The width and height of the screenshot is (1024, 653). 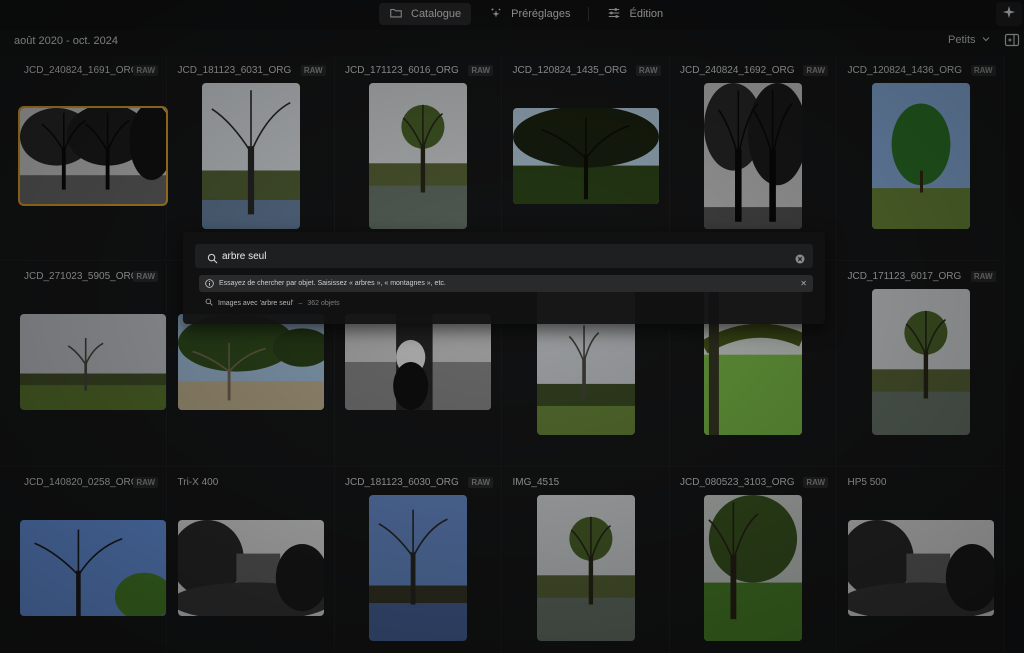 I want to click on folder-icon, so click(x=396, y=14).